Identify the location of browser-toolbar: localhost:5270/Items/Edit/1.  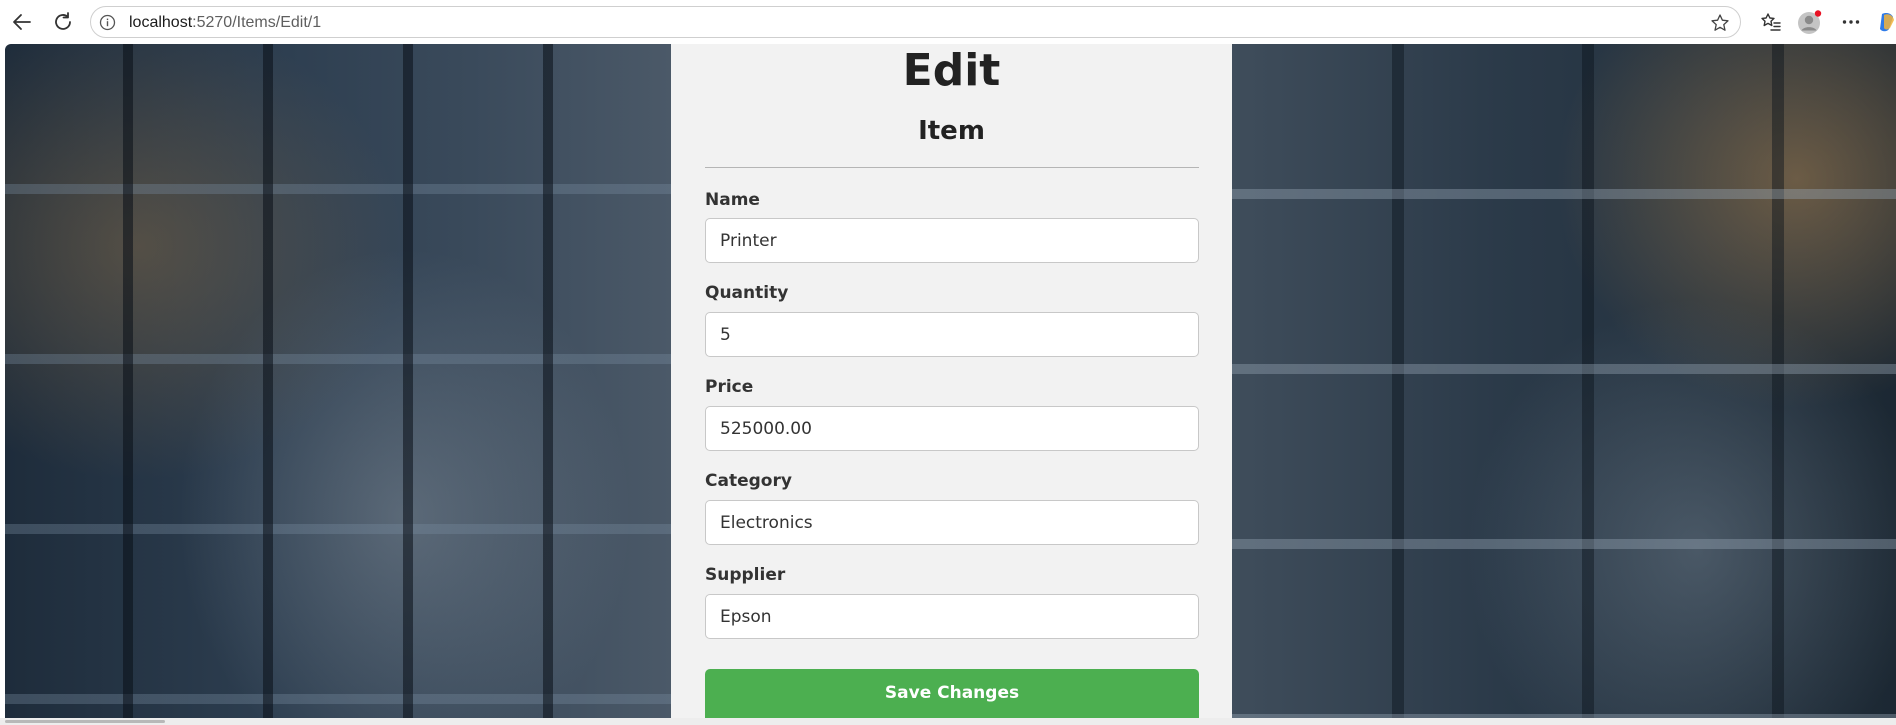
(948, 22).